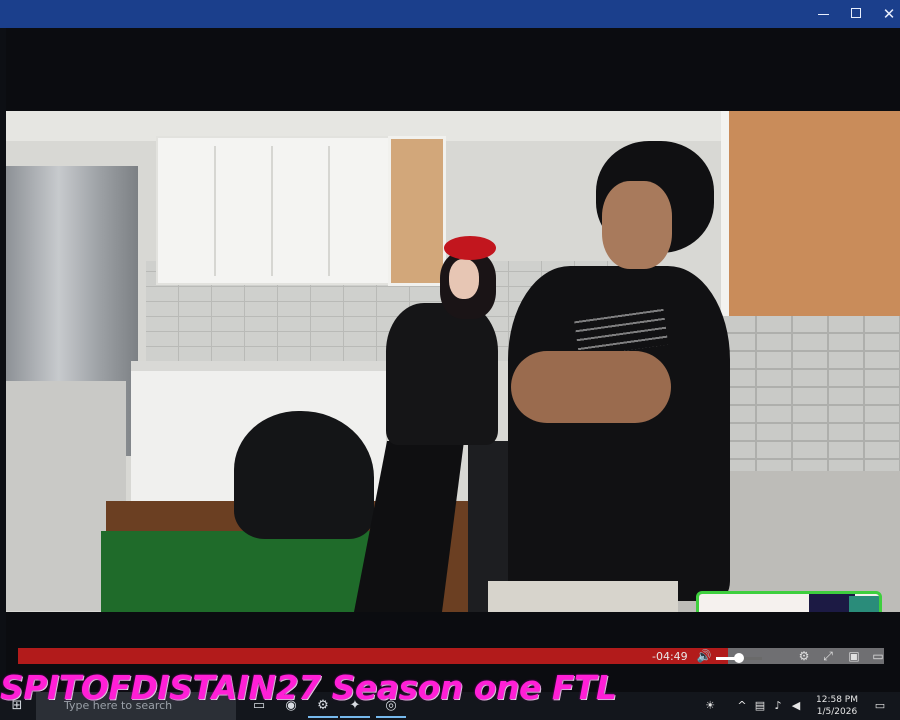 This screenshot has height=720, width=900. I want to click on minimize-glyph, so click(823, 14).